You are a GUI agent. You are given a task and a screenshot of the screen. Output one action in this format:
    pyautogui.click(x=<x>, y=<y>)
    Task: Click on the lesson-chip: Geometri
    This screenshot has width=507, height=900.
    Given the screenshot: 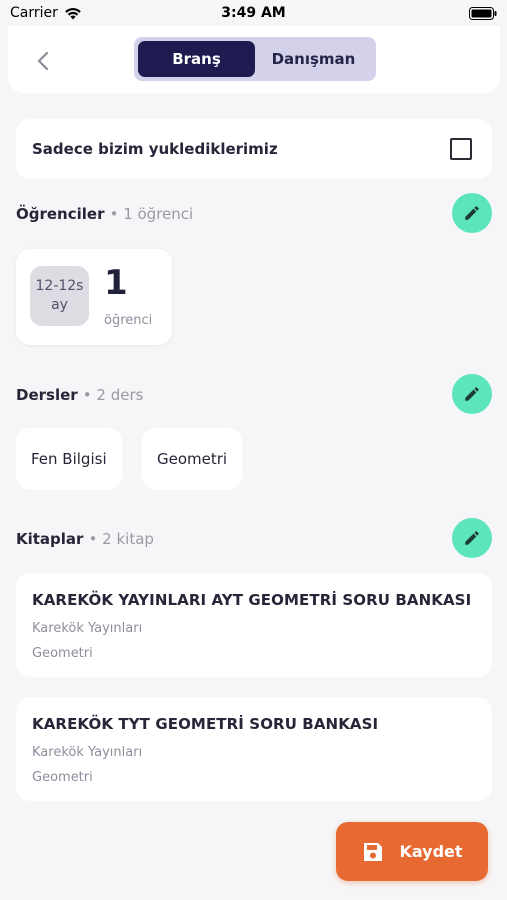 What is the action you would take?
    pyautogui.click(x=192, y=459)
    